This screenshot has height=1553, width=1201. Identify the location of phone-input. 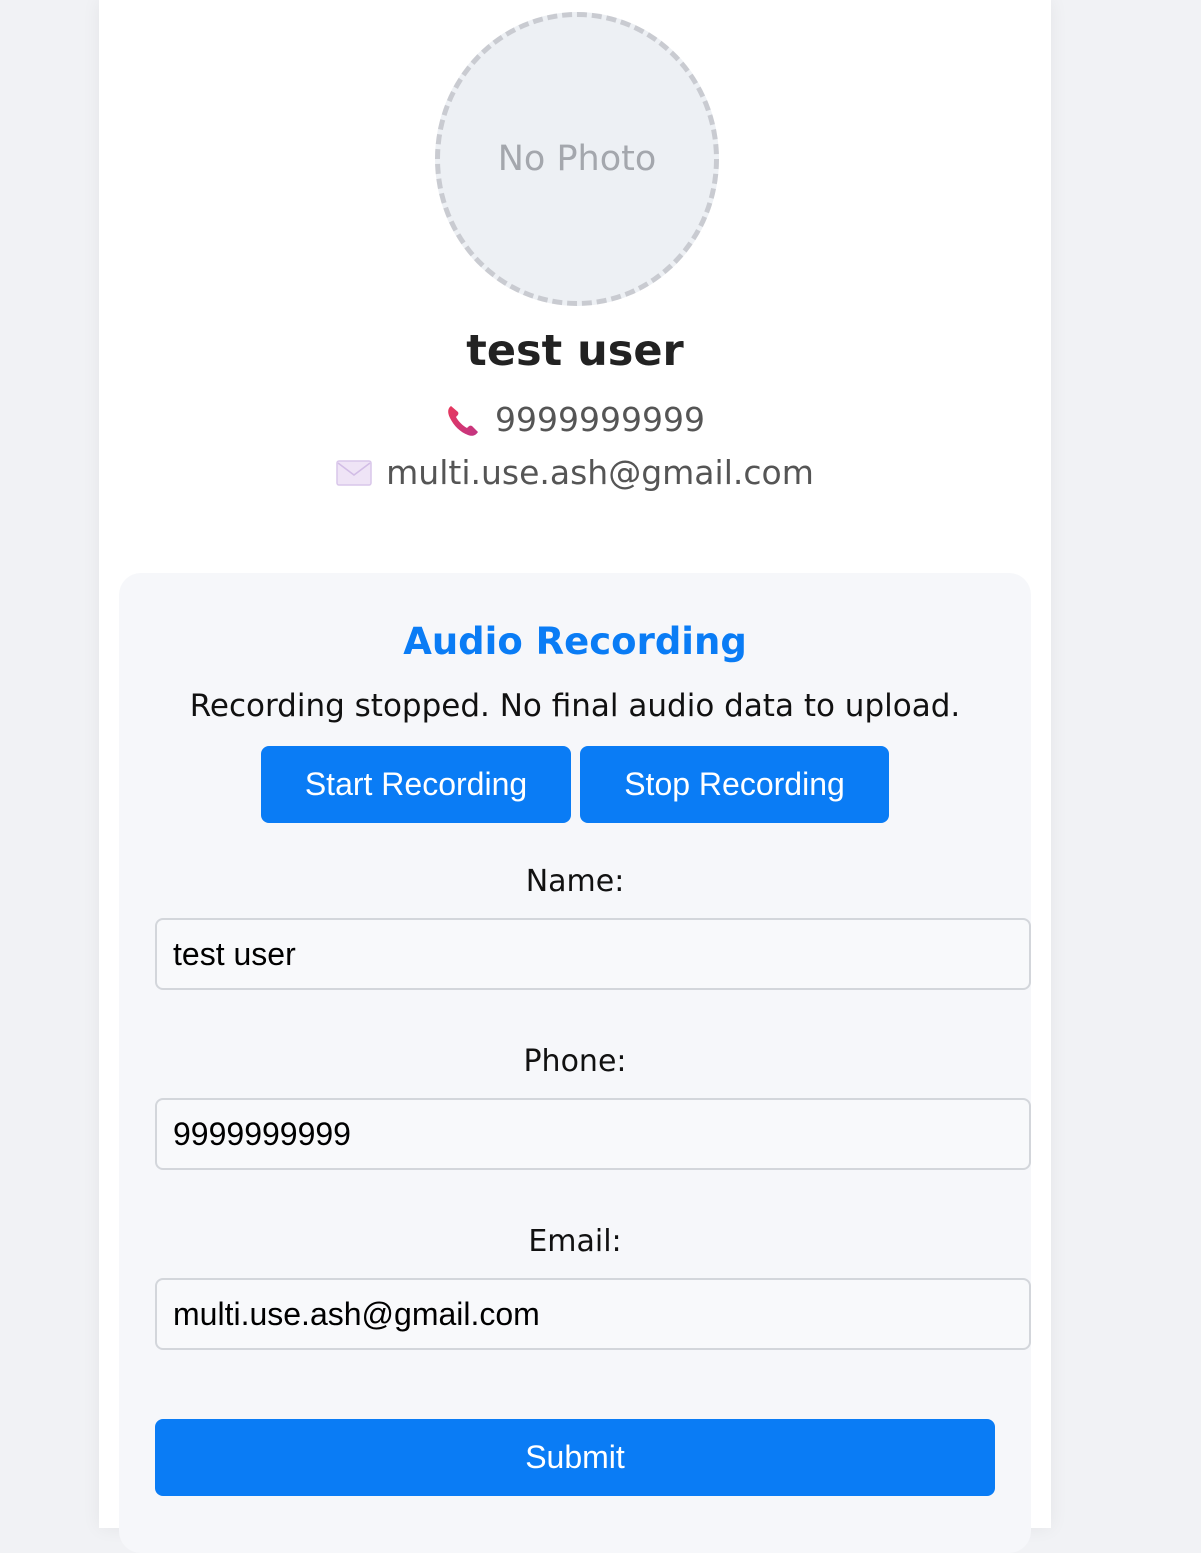
(593, 1134).